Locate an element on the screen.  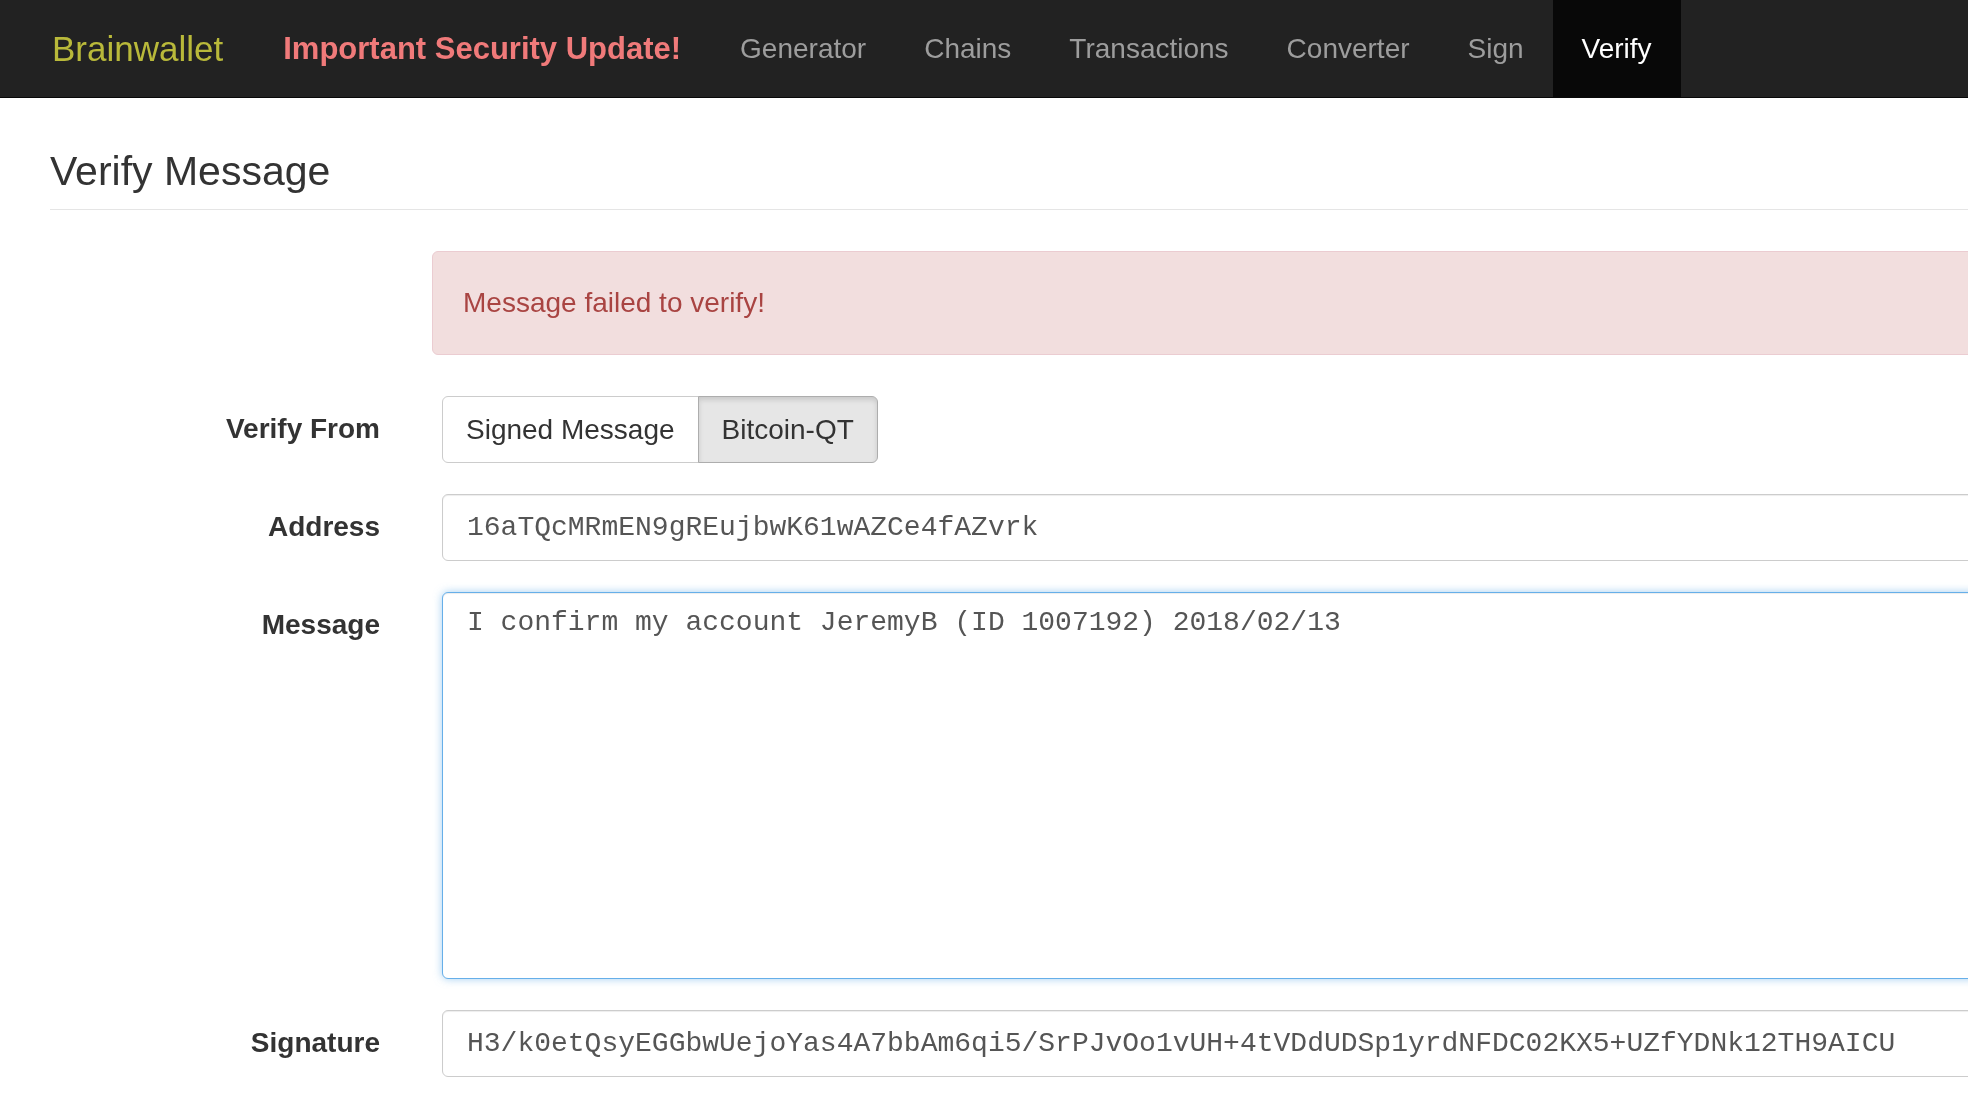
address-field: 16aTQcMRmEN9gREujbwK61wAZCe4fAZvrk is located at coordinates (1205, 527).